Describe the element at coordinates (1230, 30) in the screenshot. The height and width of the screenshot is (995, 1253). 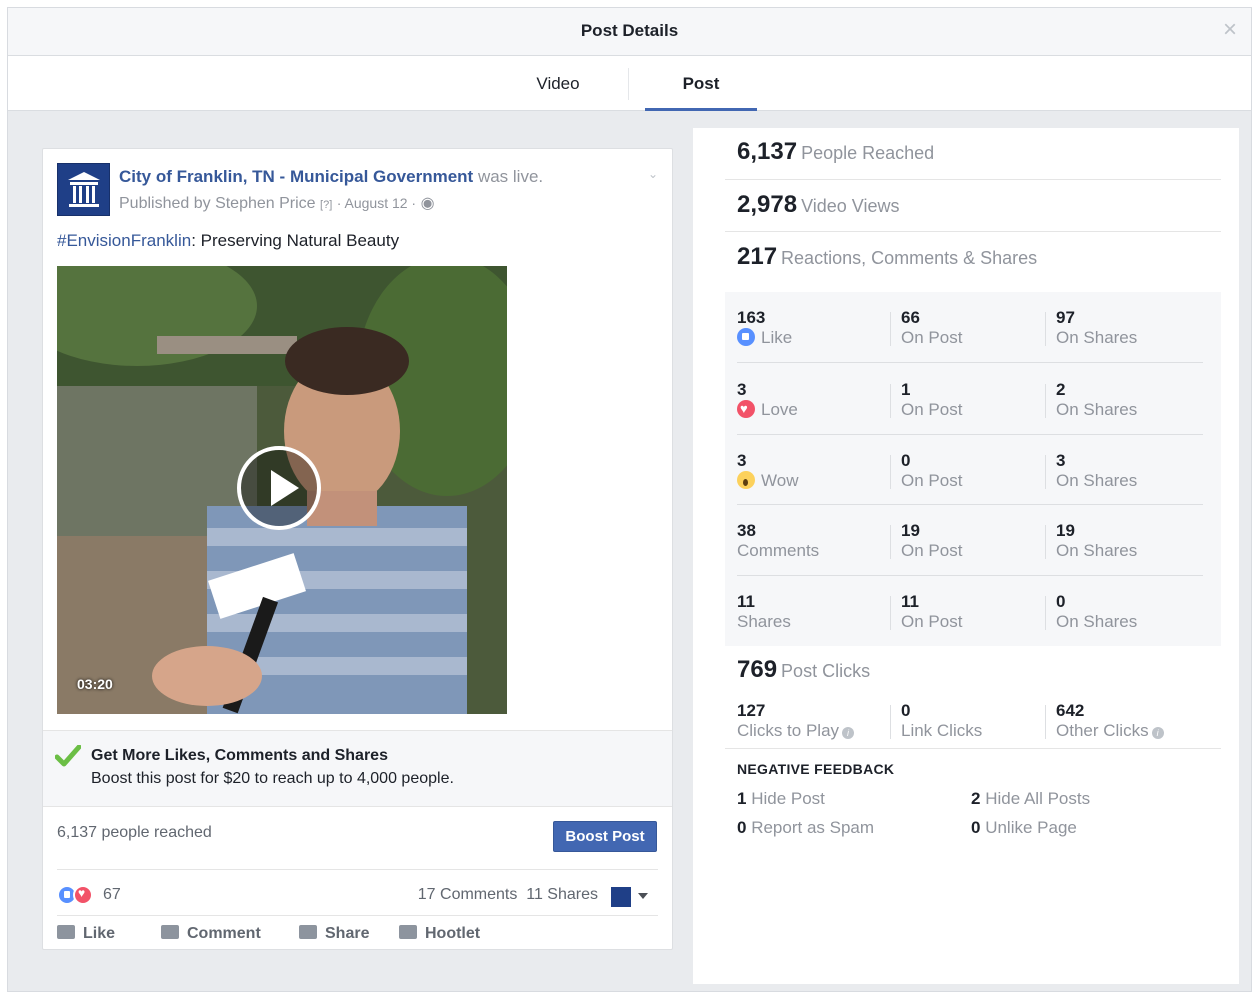
I see `close-icon: ×` at that location.